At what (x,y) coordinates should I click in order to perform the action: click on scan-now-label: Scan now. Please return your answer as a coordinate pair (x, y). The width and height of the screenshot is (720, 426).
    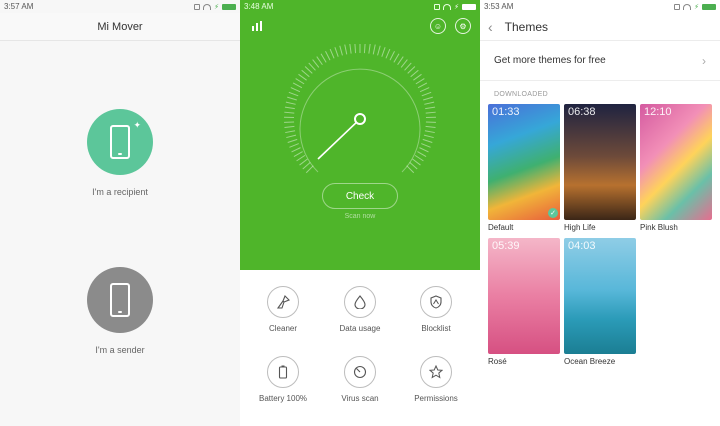
    Looking at the image, I should click on (360, 216).